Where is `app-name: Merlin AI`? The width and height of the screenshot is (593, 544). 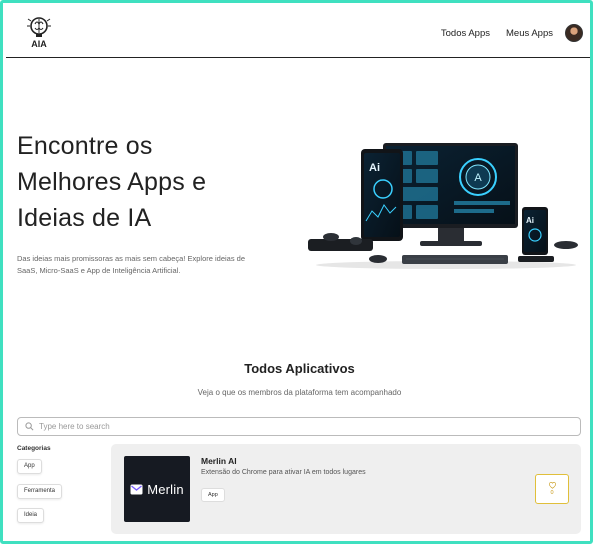
app-name: Merlin AI is located at coordinates (219, 461).